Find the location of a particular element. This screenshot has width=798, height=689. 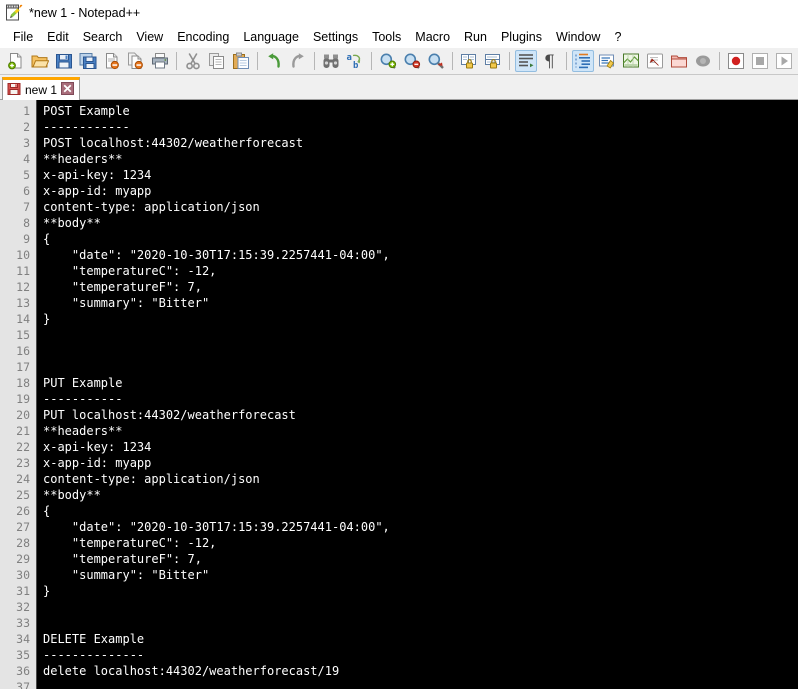

zoom-out-button is located at coordinates (412, 61).